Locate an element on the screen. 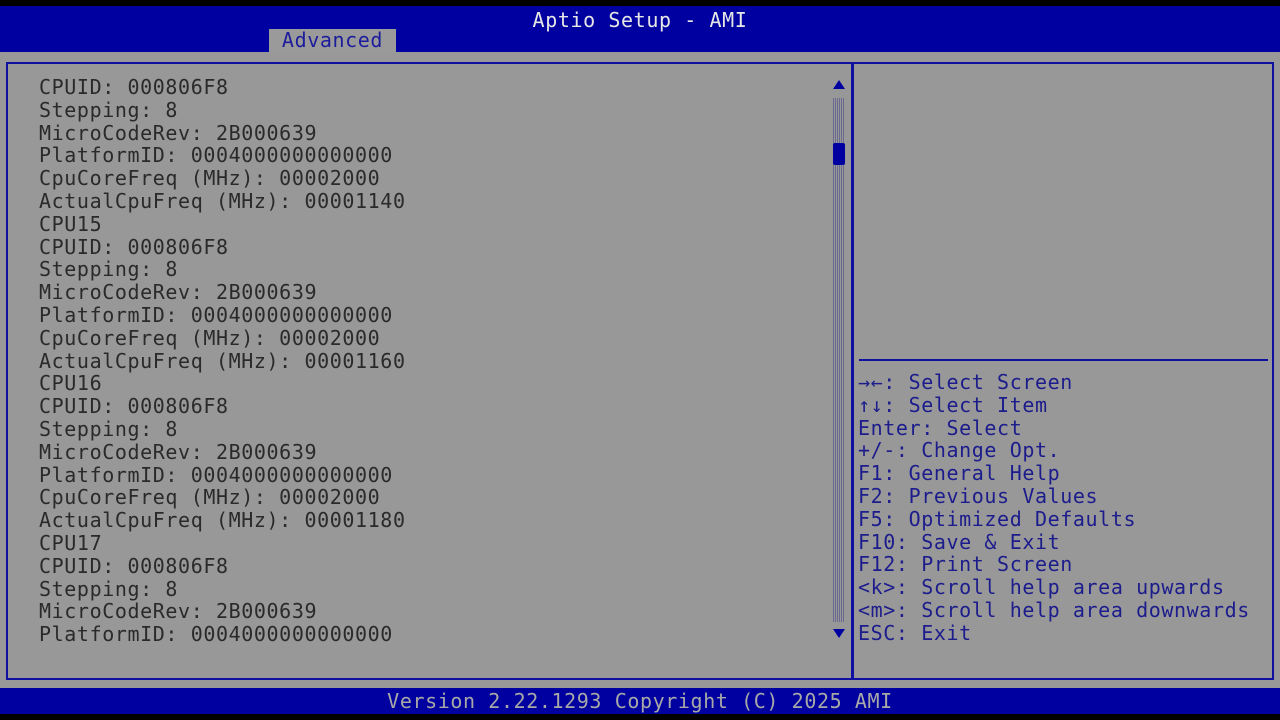 The image size is (1280, 720). version-footer: Version 2.22.1293 Copyright (C) 2025 AMI is located at coordinates (640, 701).